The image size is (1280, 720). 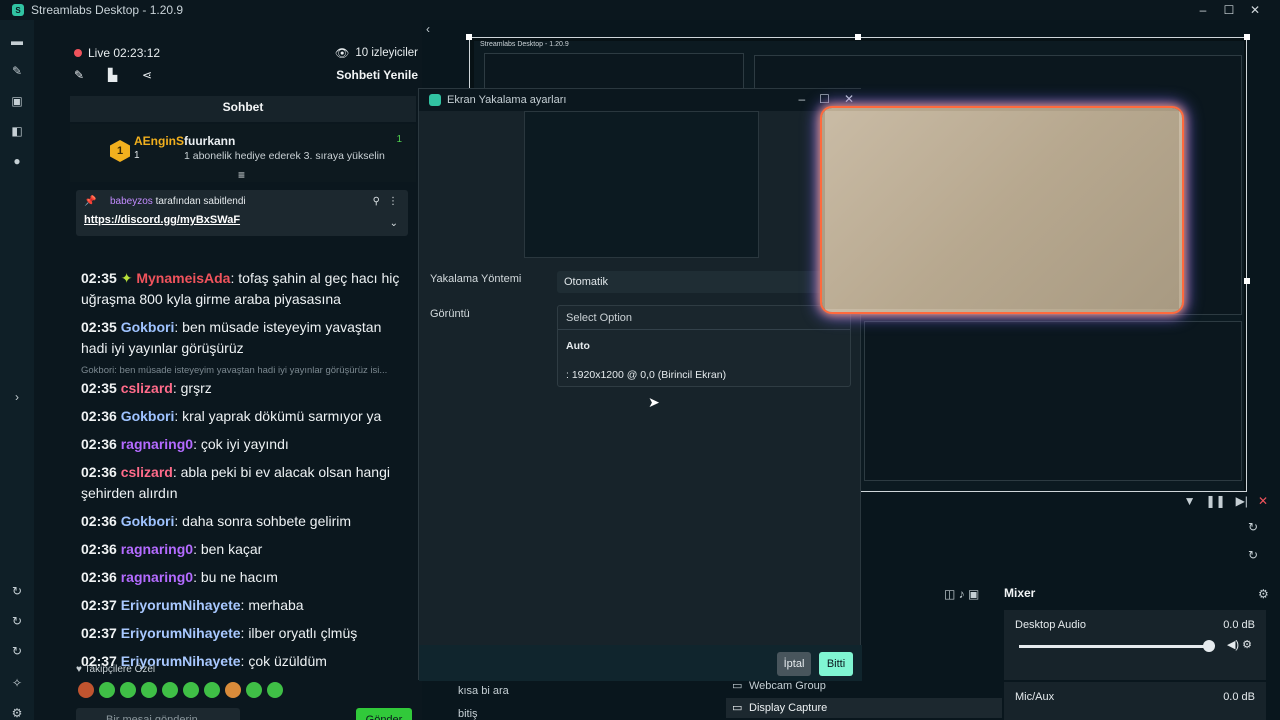 What do you see at coordinates (1255, 10) in the screenshot?
I see `close-button: ✕` at bounding box center [1255, 10].